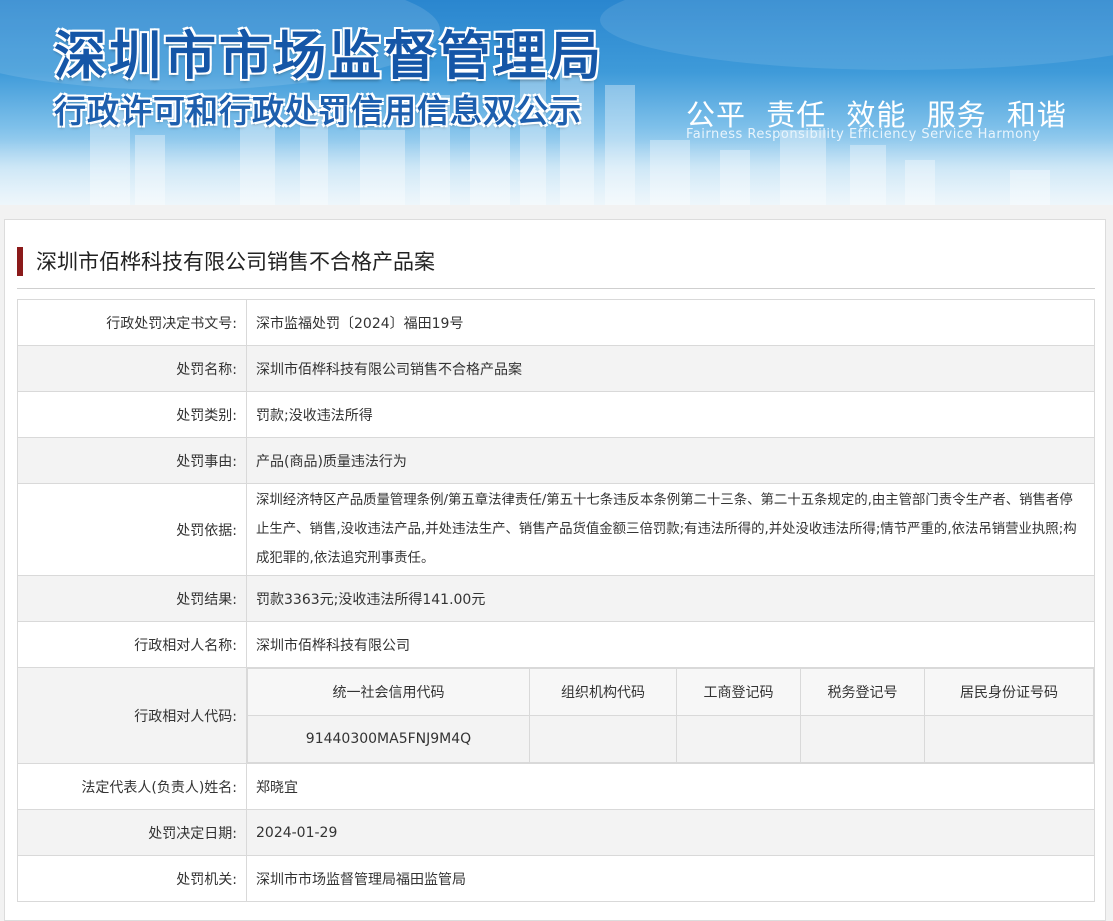 This screenshot has width=1113, height=921. I want to click on table-row: 处罚名称: 深圳市佰桦科技有限公司销售不合格产品案, so click(556, 368).